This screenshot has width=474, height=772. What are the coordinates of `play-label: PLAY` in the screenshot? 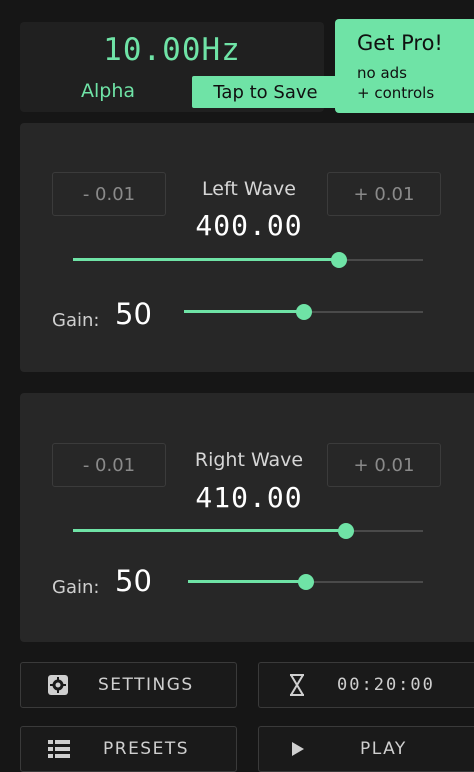 It's located at (383, 749).